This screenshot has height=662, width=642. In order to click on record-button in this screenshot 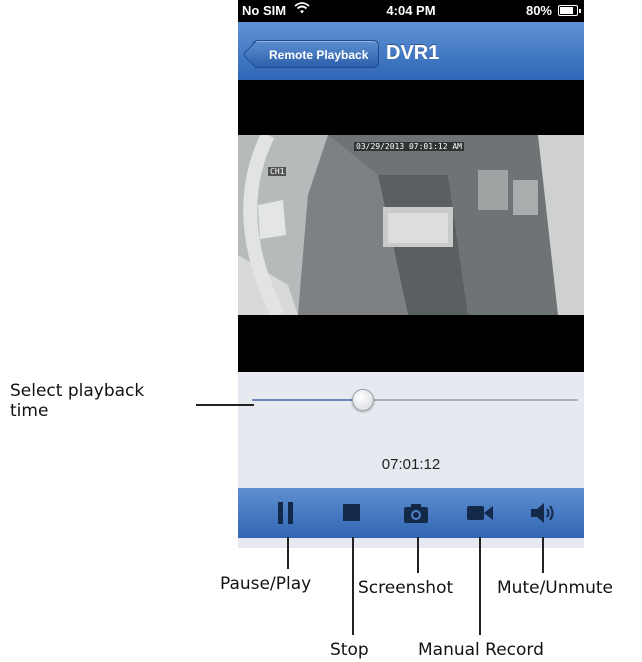, I will do `click(480, 513)`.